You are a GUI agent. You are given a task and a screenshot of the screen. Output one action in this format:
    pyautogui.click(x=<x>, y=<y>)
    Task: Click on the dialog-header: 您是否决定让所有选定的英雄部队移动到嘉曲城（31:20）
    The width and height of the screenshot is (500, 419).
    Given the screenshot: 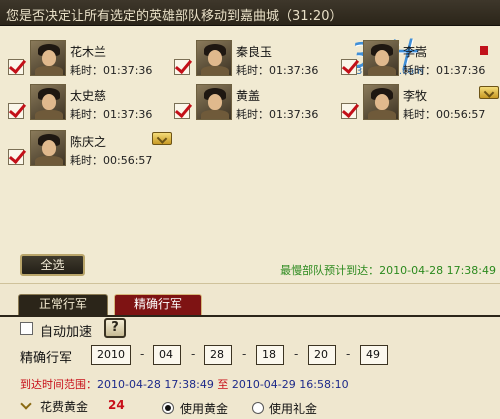 What is the action you would take?
    pyautogui.click(x=250, y=13)
    